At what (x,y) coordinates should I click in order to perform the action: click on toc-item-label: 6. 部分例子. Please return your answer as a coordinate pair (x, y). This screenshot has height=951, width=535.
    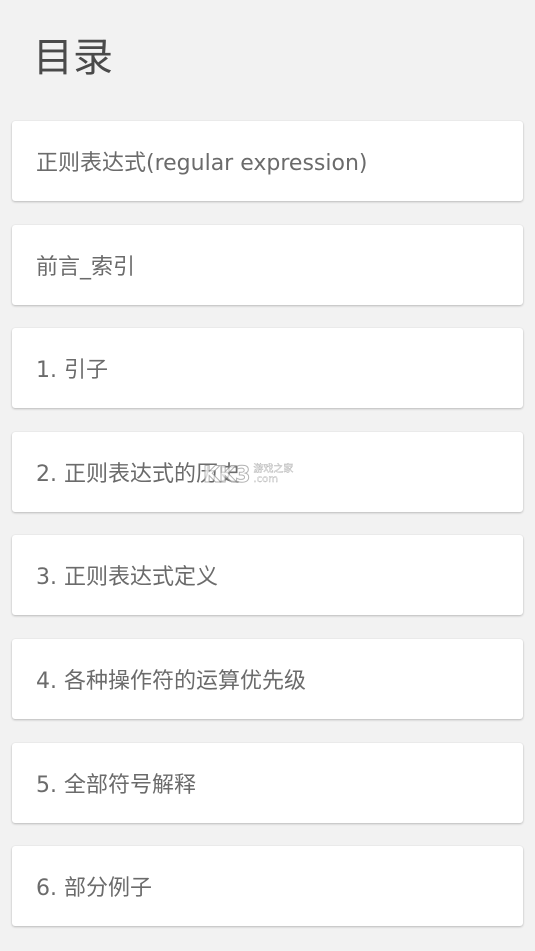
    Looking at the image, I should click on (94, 889).